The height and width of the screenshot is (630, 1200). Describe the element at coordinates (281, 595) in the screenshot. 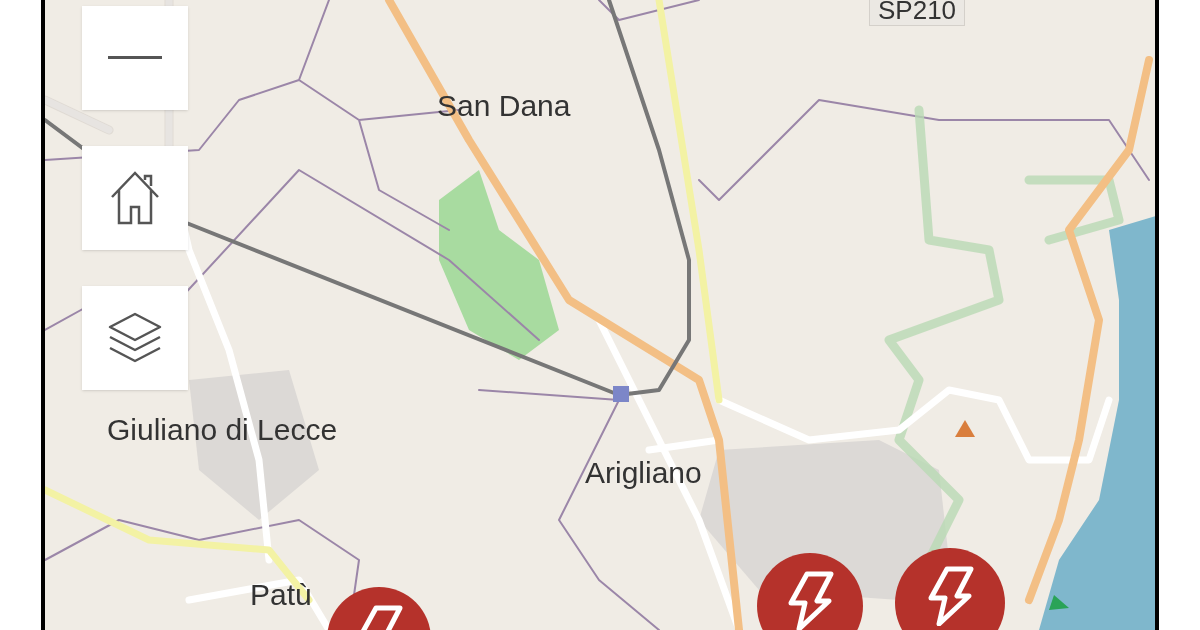

I see `place-label: Patù` at that location.